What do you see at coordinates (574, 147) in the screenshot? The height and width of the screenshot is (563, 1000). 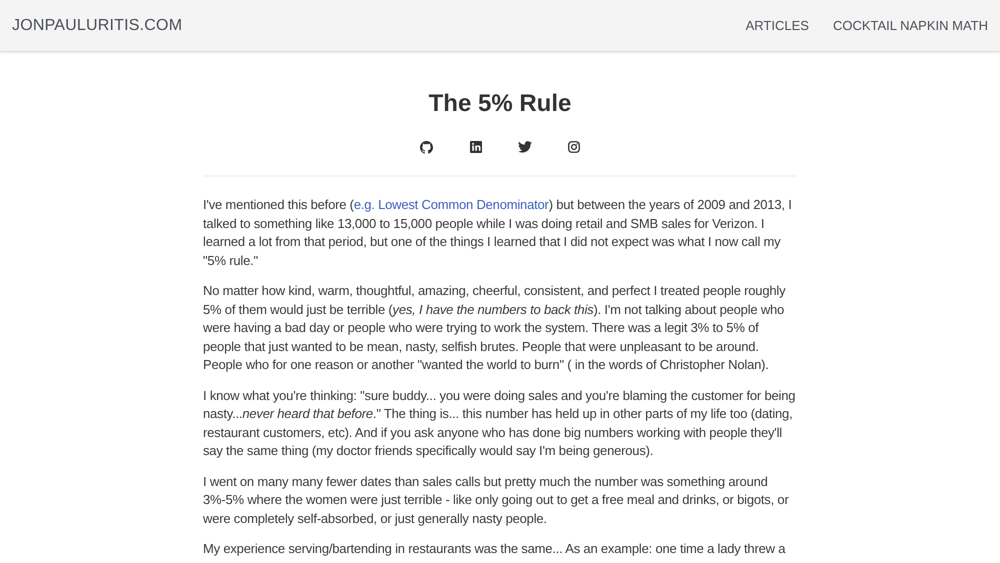 I see `instagram-icon` at bounding box center [574, 147].